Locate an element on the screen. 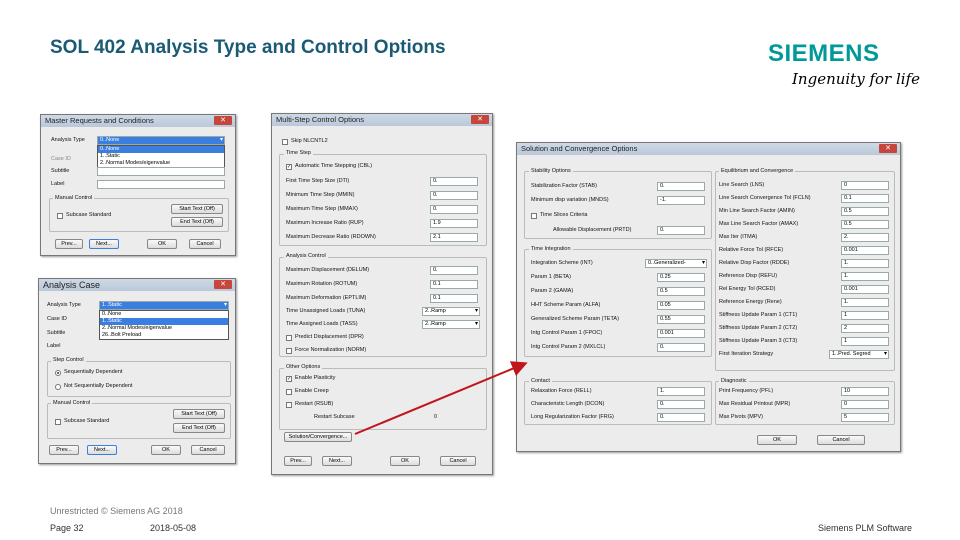 The width and height of the screenshot is (960, 540). time-slices-checkbox is located at coordinates (534, 216).